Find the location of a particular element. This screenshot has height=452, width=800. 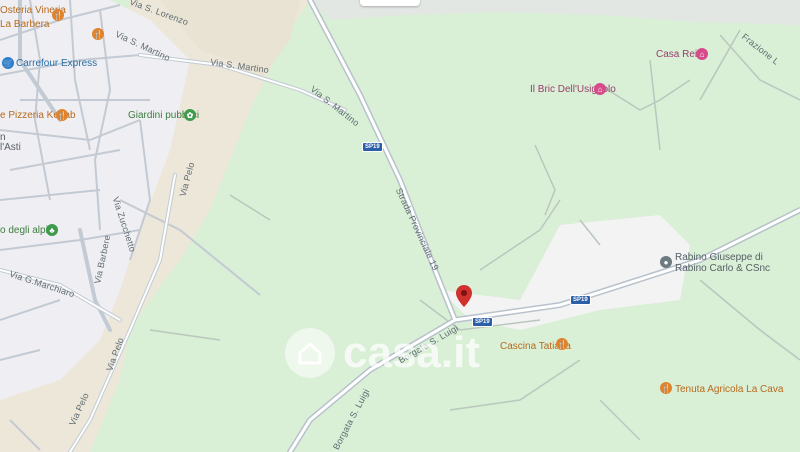

location-pin-icon is located at coordinates (464, 296).